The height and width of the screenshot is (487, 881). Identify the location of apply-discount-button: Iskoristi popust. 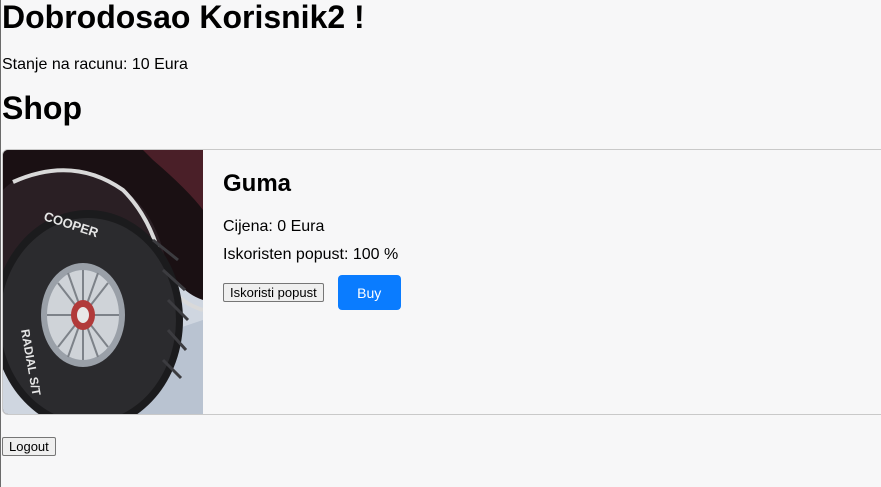
(273, 292).